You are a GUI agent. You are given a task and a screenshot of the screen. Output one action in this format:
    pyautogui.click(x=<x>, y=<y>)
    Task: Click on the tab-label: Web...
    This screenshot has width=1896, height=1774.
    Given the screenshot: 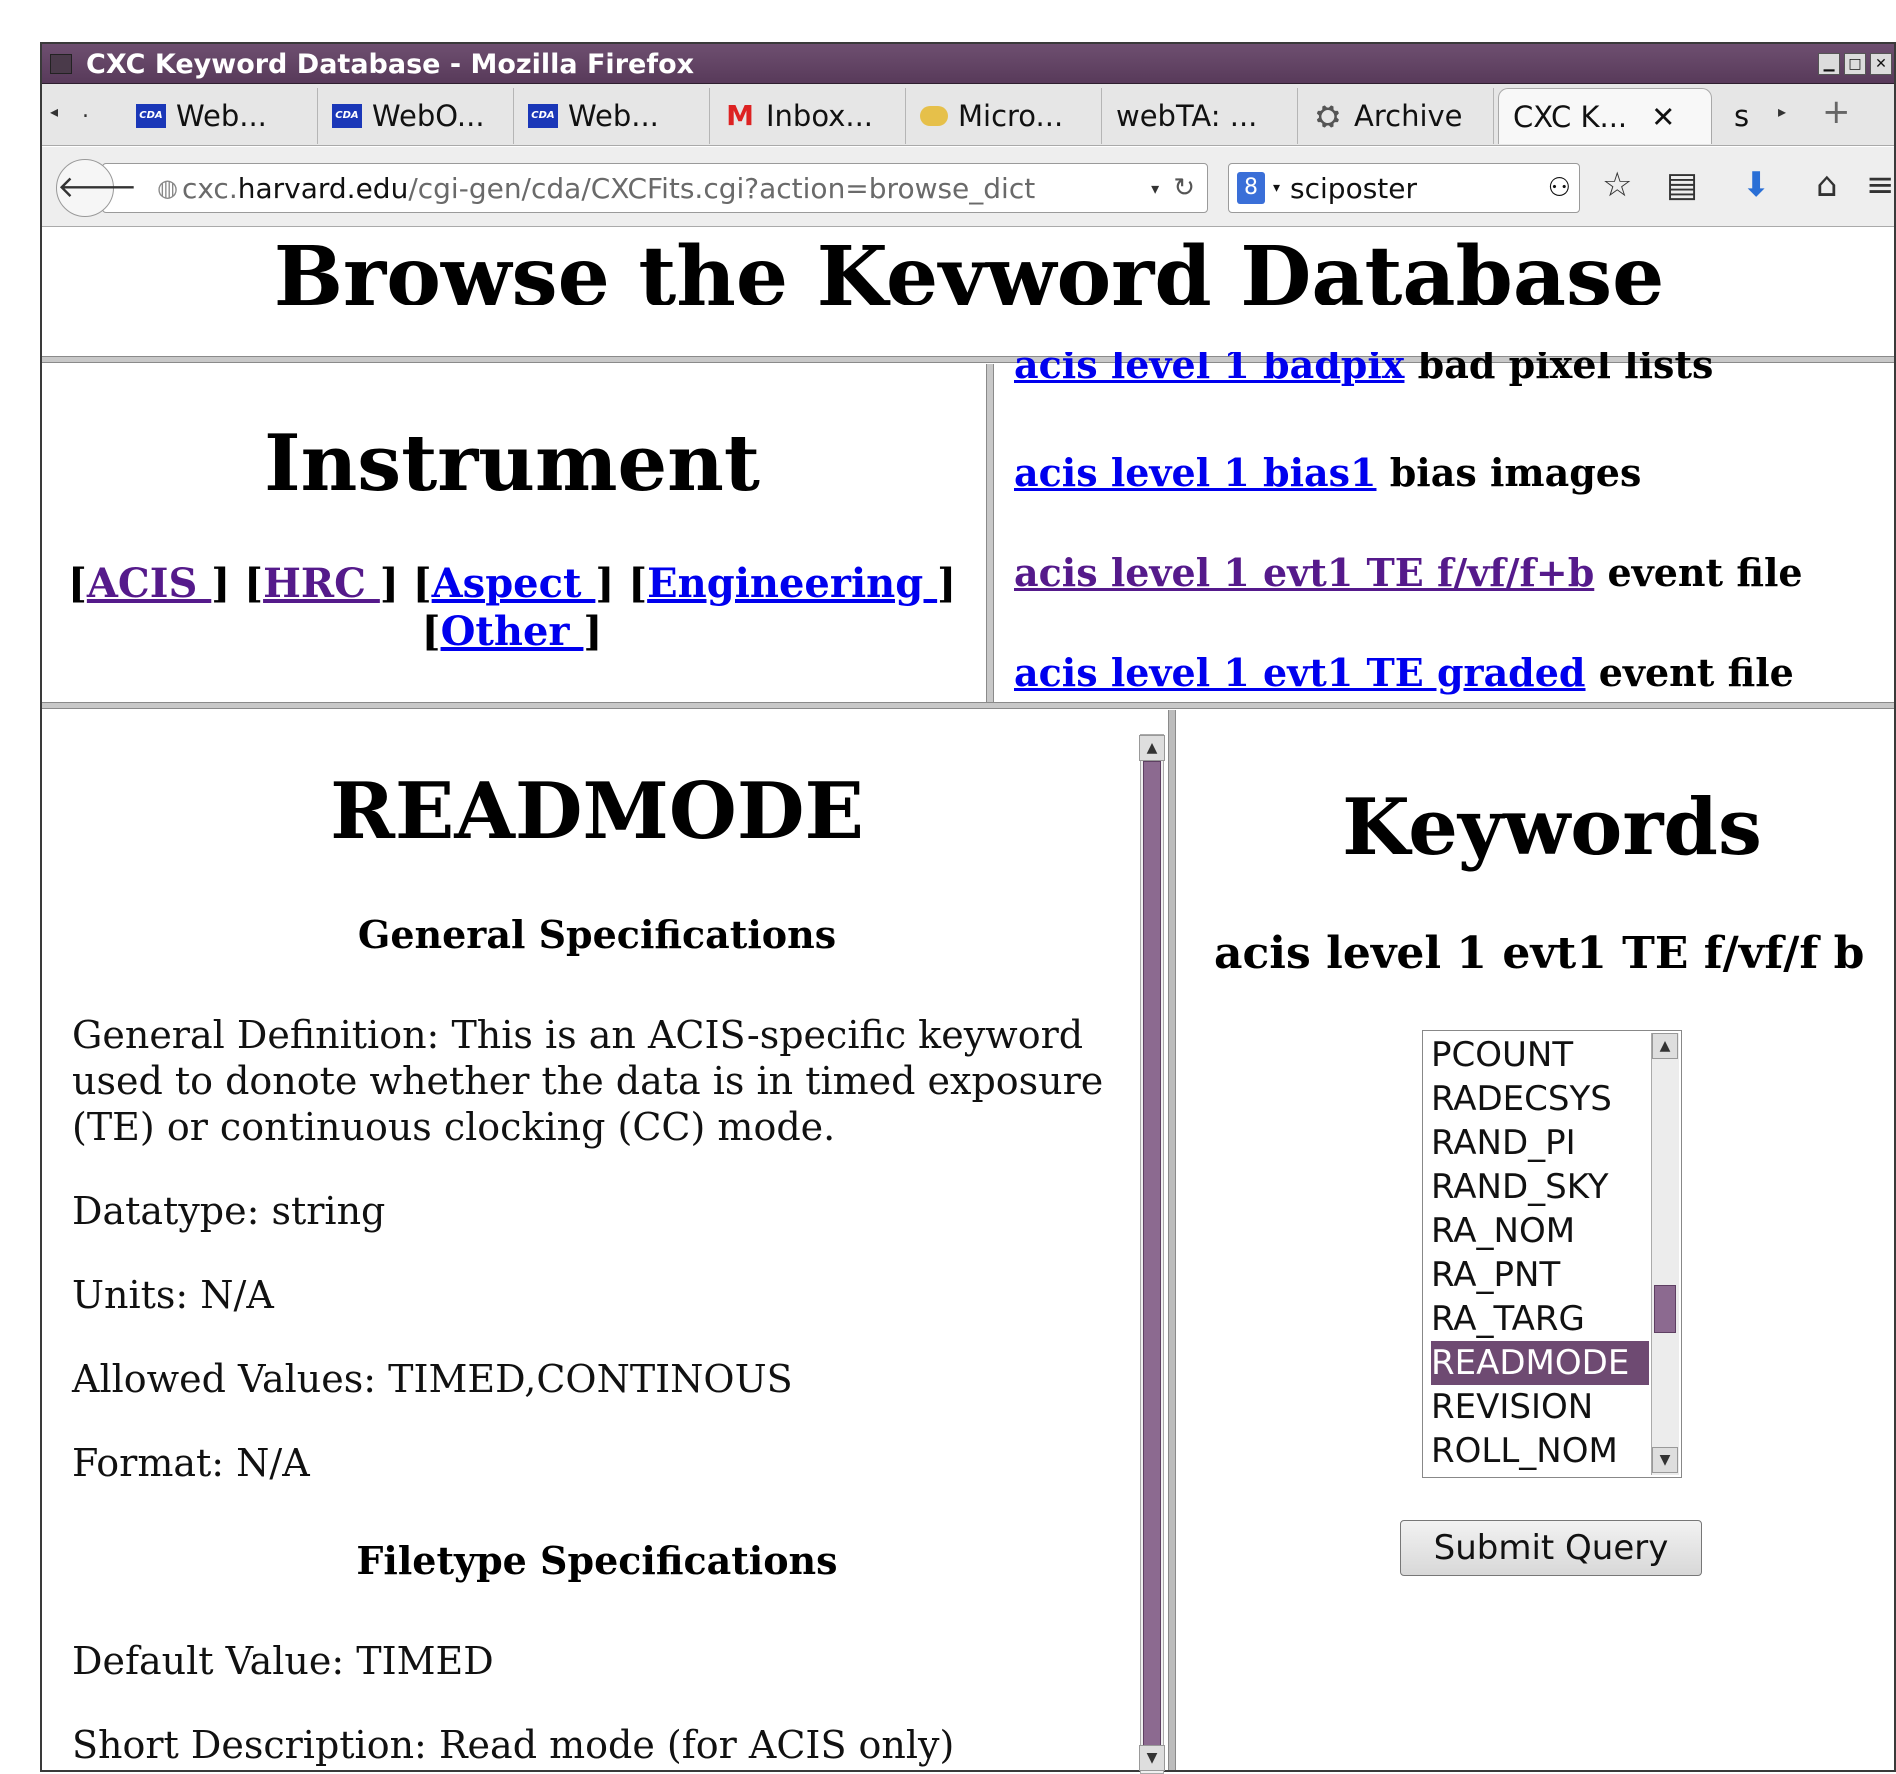 What is the action you would take?
    pyautogui.click(x=221, y=116)
    